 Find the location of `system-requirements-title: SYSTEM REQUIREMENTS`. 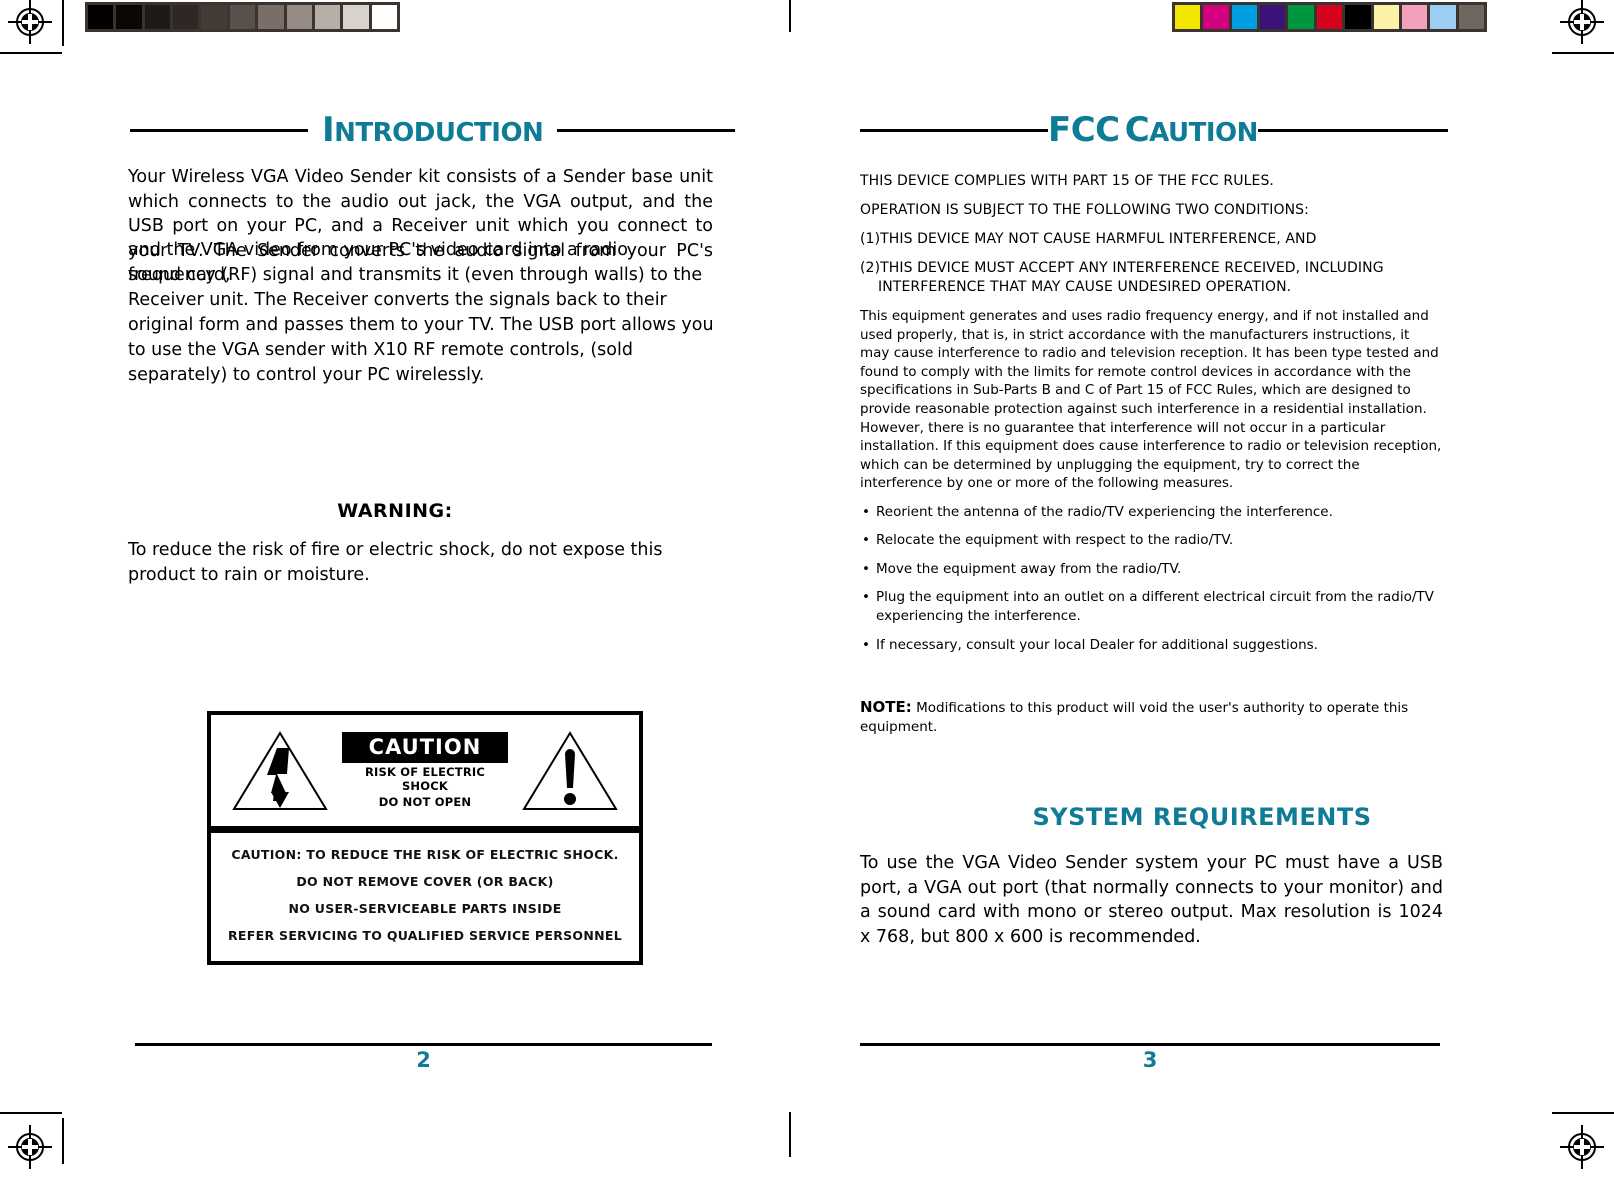

system-requirements-title: SYSTEM REQUIREMENTS is located at coordinates (1202, 817).